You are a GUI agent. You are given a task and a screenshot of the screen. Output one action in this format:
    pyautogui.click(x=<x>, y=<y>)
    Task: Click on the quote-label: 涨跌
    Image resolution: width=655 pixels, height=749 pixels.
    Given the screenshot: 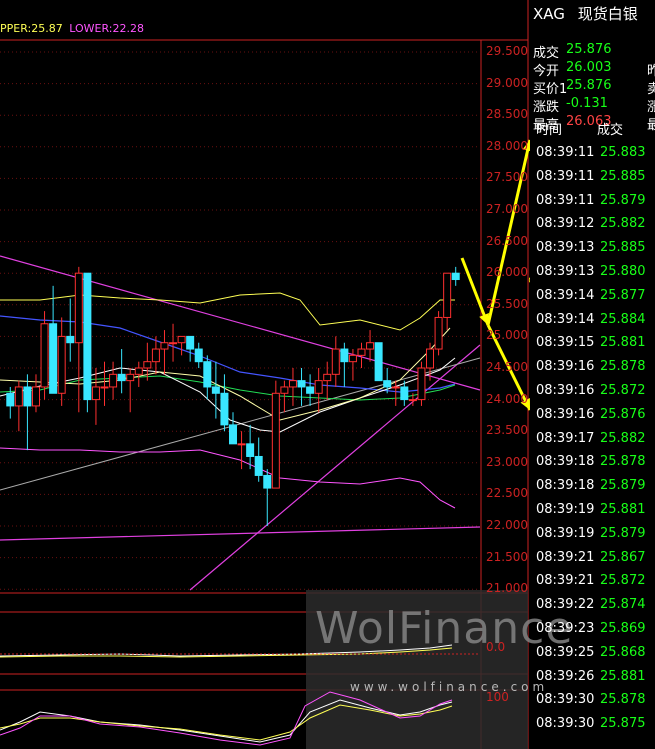 What is the action you would take?
    pyautogui.click(x=546, y=107)
    